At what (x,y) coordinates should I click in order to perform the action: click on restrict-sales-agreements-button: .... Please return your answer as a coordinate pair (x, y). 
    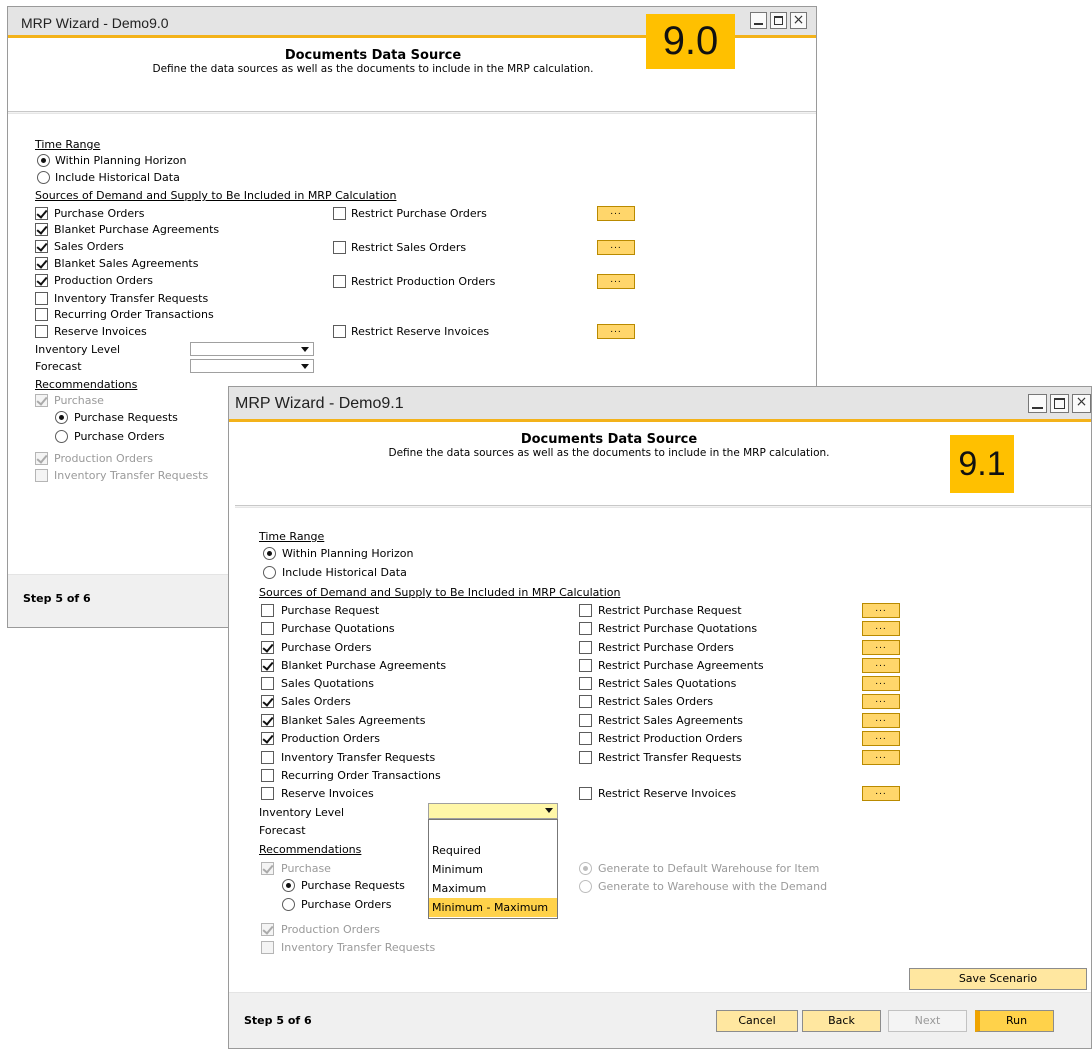
    Looking at the image, I should click on (881, 720).